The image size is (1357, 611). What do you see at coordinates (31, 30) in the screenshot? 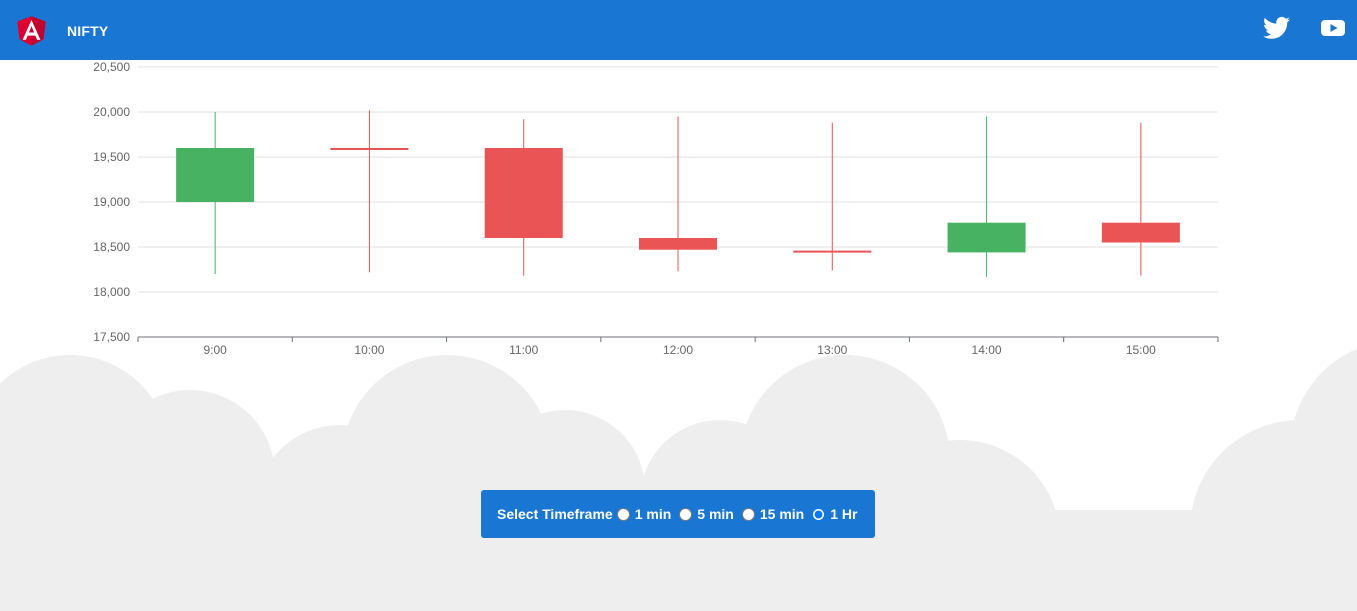
I see `angular-logo-icon` at bounding box center [31, 30].